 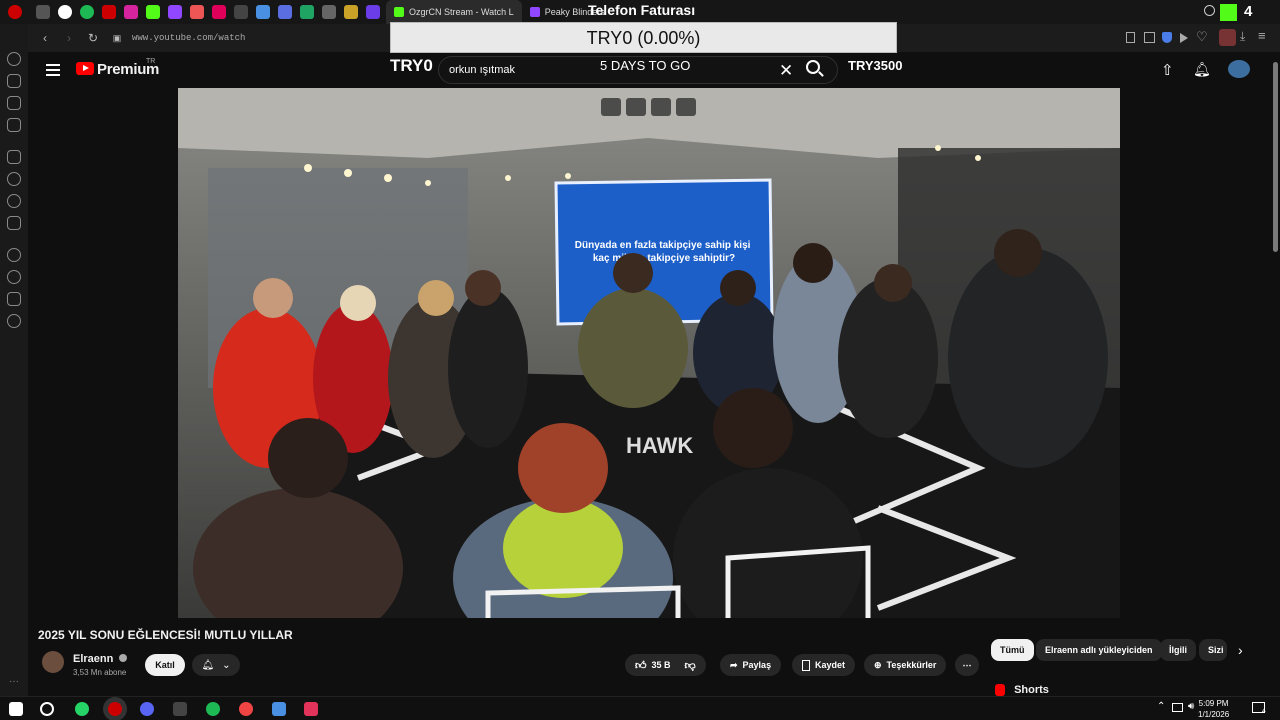 What do you see at coordinates (636, 107) in the screenshot?
I see `theater-icon` at bounding box center [636, 107].